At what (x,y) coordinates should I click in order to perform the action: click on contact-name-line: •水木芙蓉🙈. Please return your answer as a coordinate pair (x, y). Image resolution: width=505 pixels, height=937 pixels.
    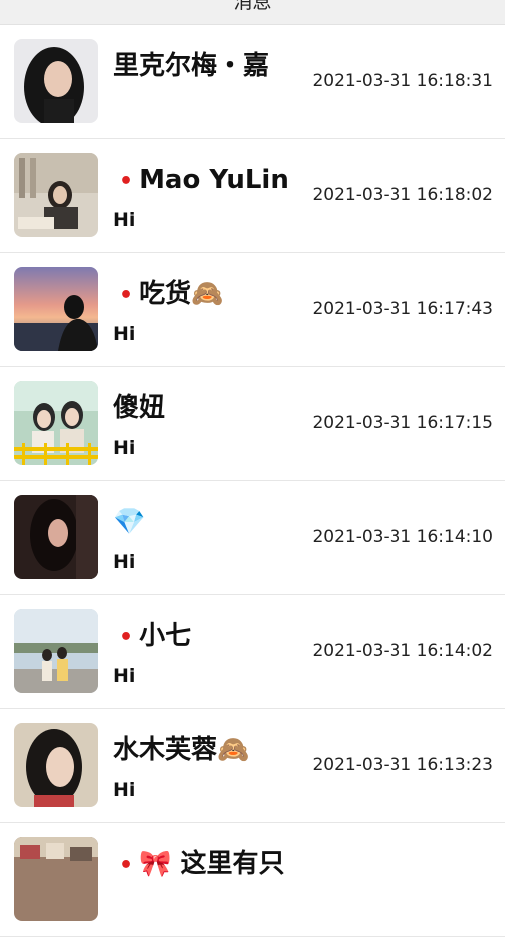
    Looking at the image, I should click on (181, 750).